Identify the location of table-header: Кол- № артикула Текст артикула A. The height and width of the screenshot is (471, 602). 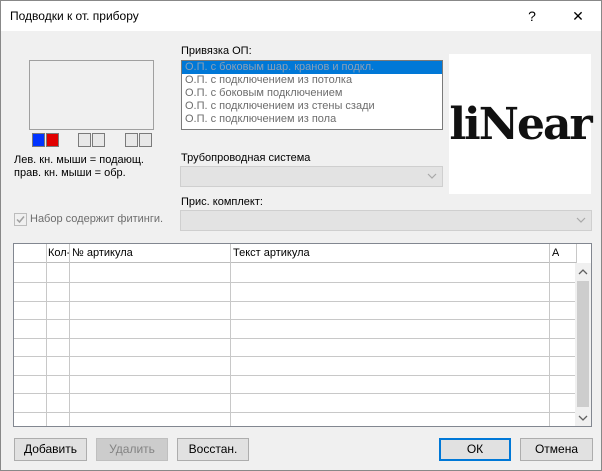
(295, 253).